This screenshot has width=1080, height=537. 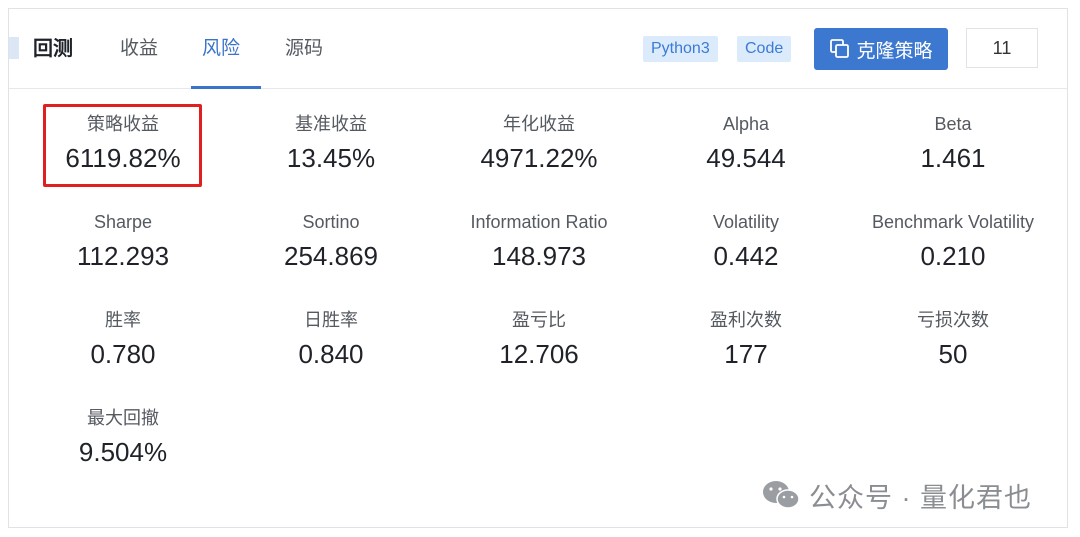 What do you see at coordinates (953, 158) in the screenshot?
I see `metric-value: 1.461` at bounding box center [953, 158].